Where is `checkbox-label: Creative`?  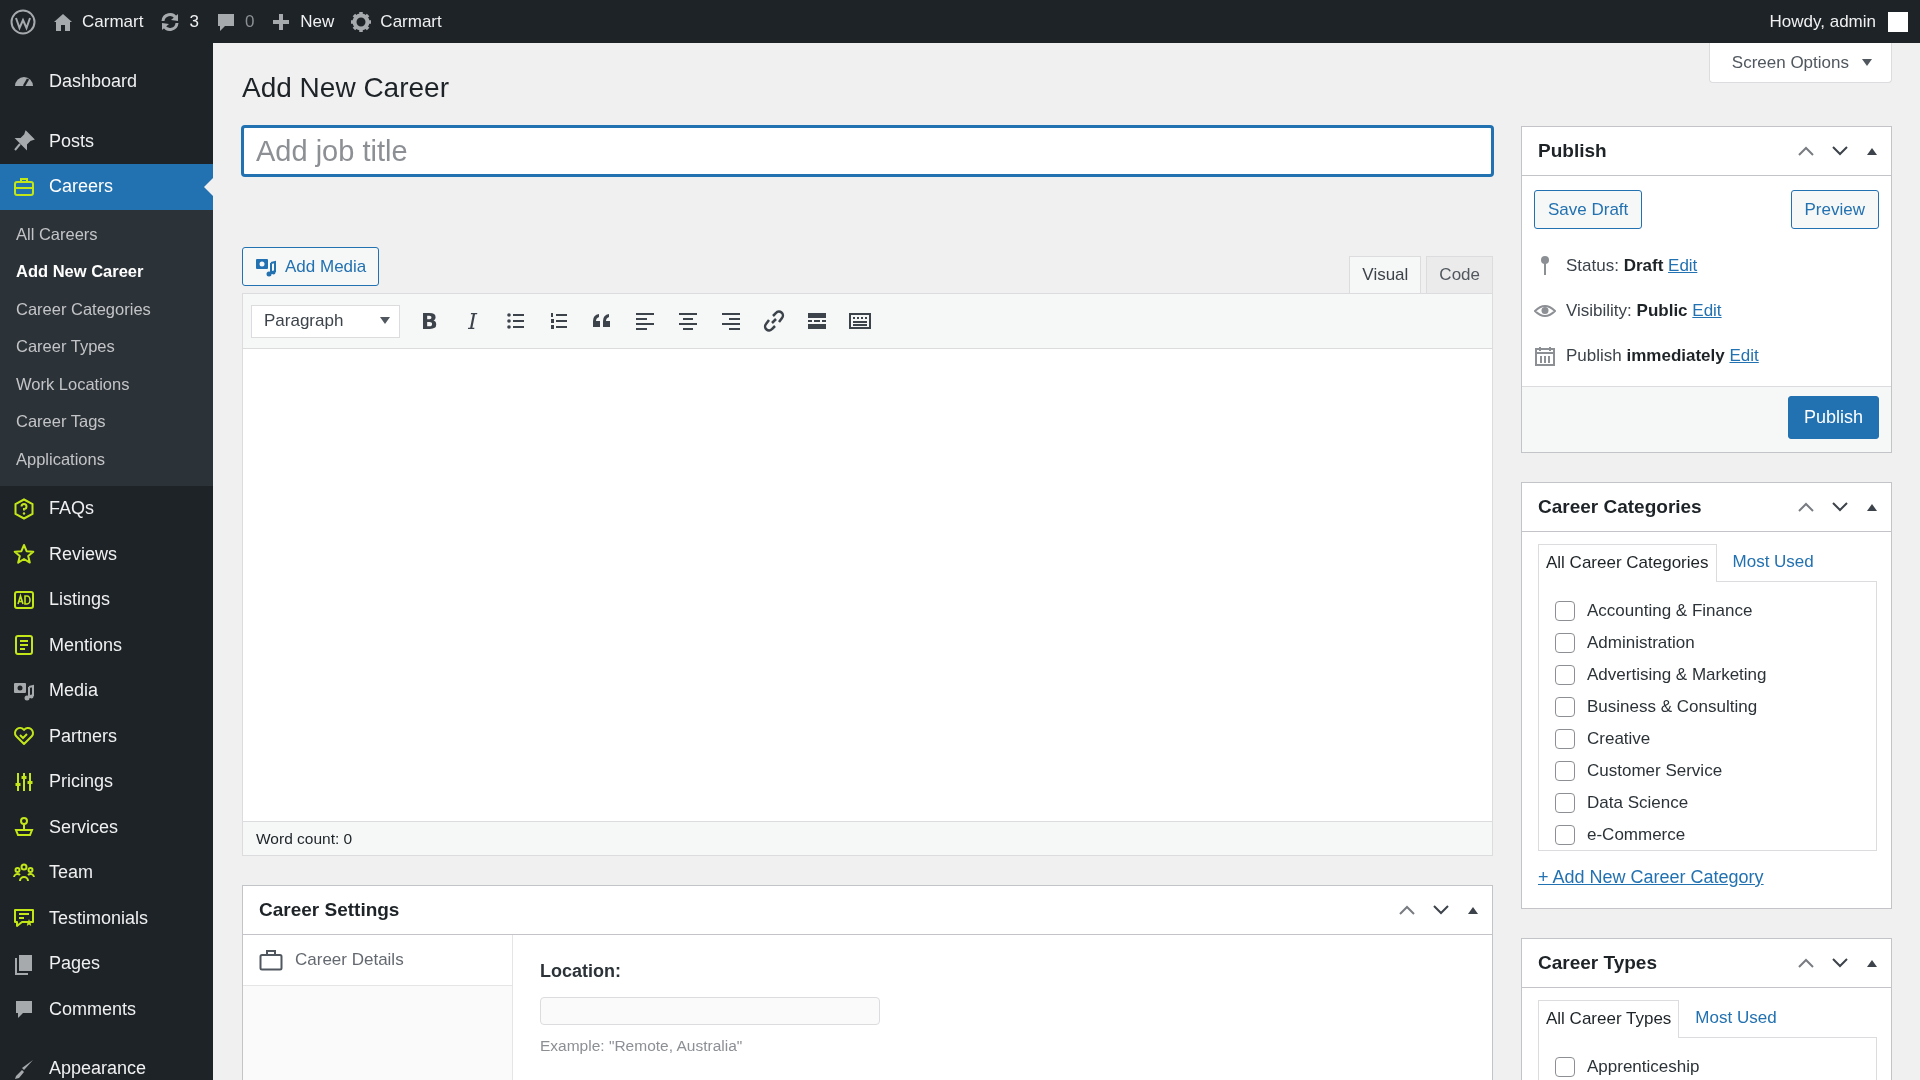 checkbox-label: Creative is located at coordinates (1619, 739).